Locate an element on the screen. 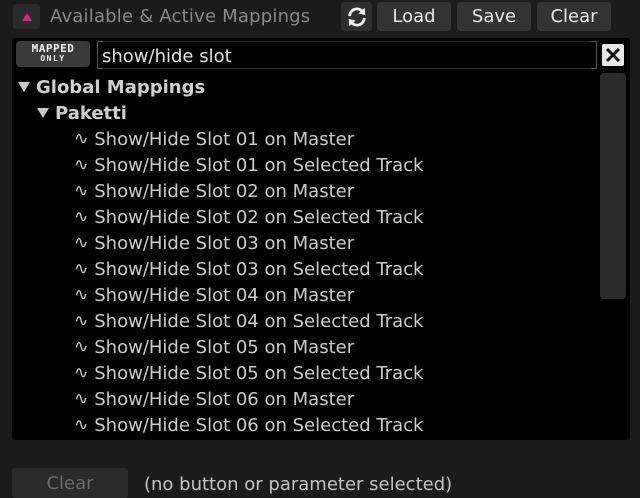 This screenshot has width=640, height=498. tree-item: ∿ Show/Hide Slot 01 on Master is located at coordinates (214, 139).